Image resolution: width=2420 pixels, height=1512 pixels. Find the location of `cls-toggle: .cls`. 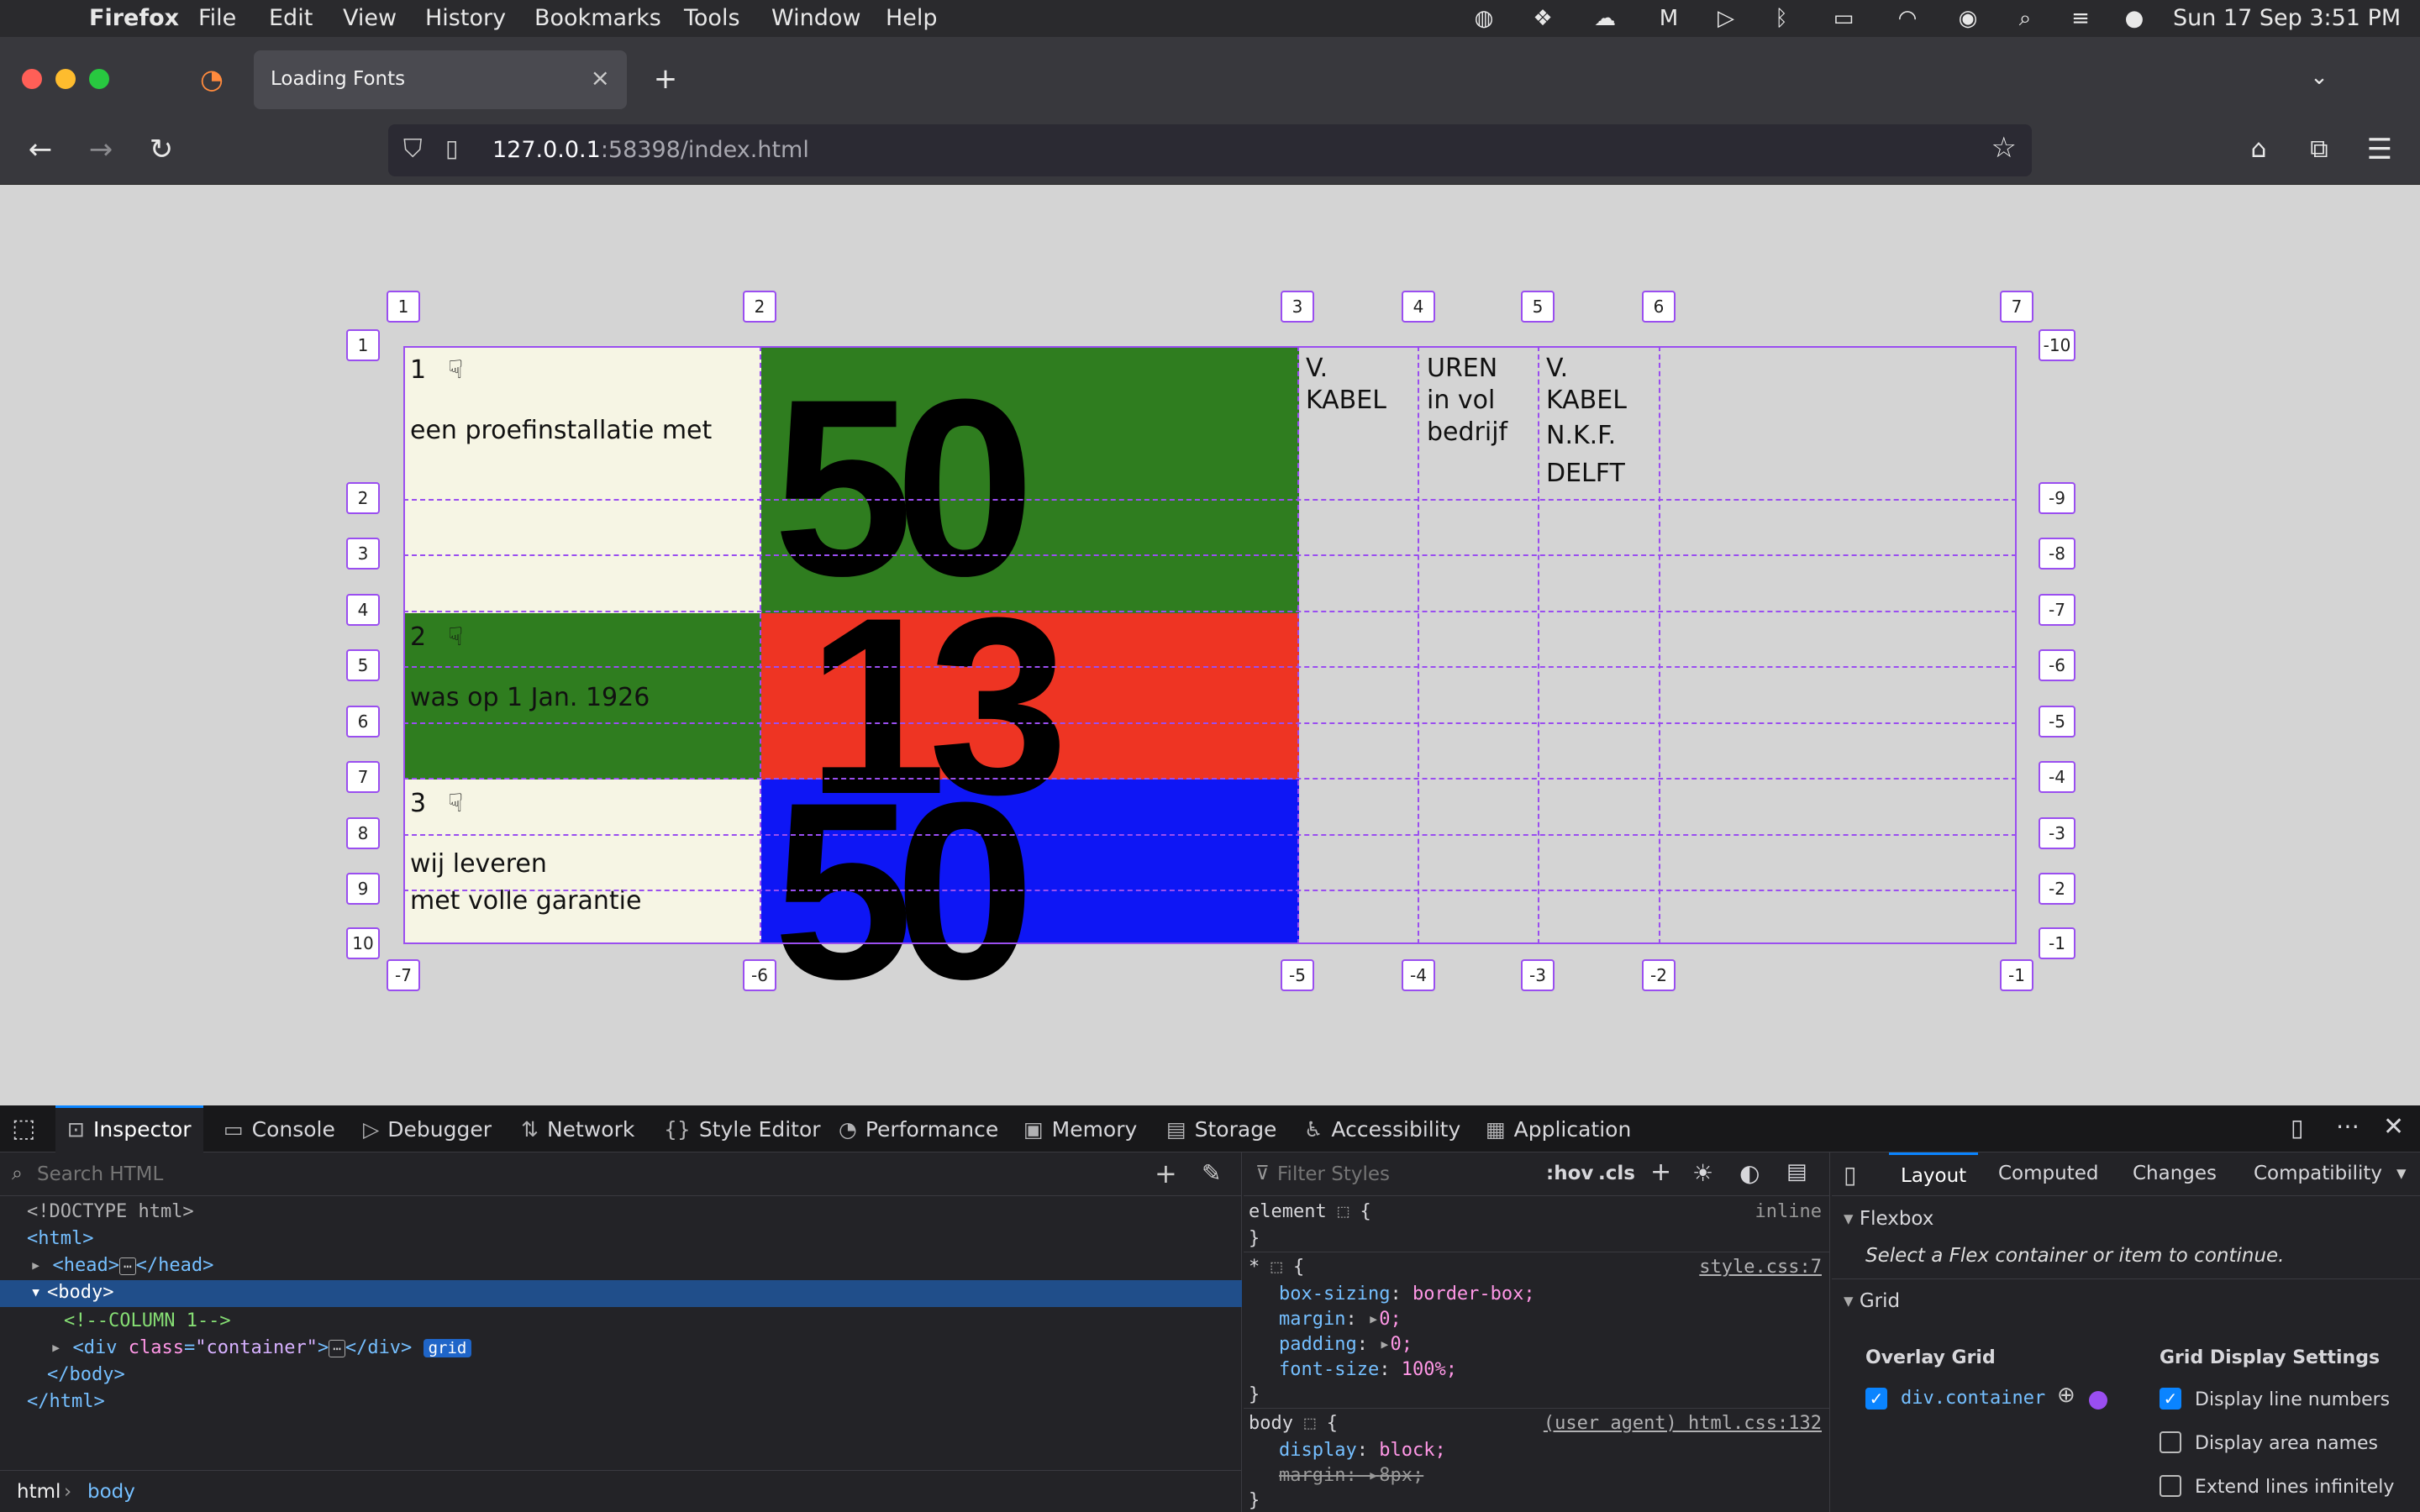

cls-toggle: .cls is located at coordinates (1617, 1173).